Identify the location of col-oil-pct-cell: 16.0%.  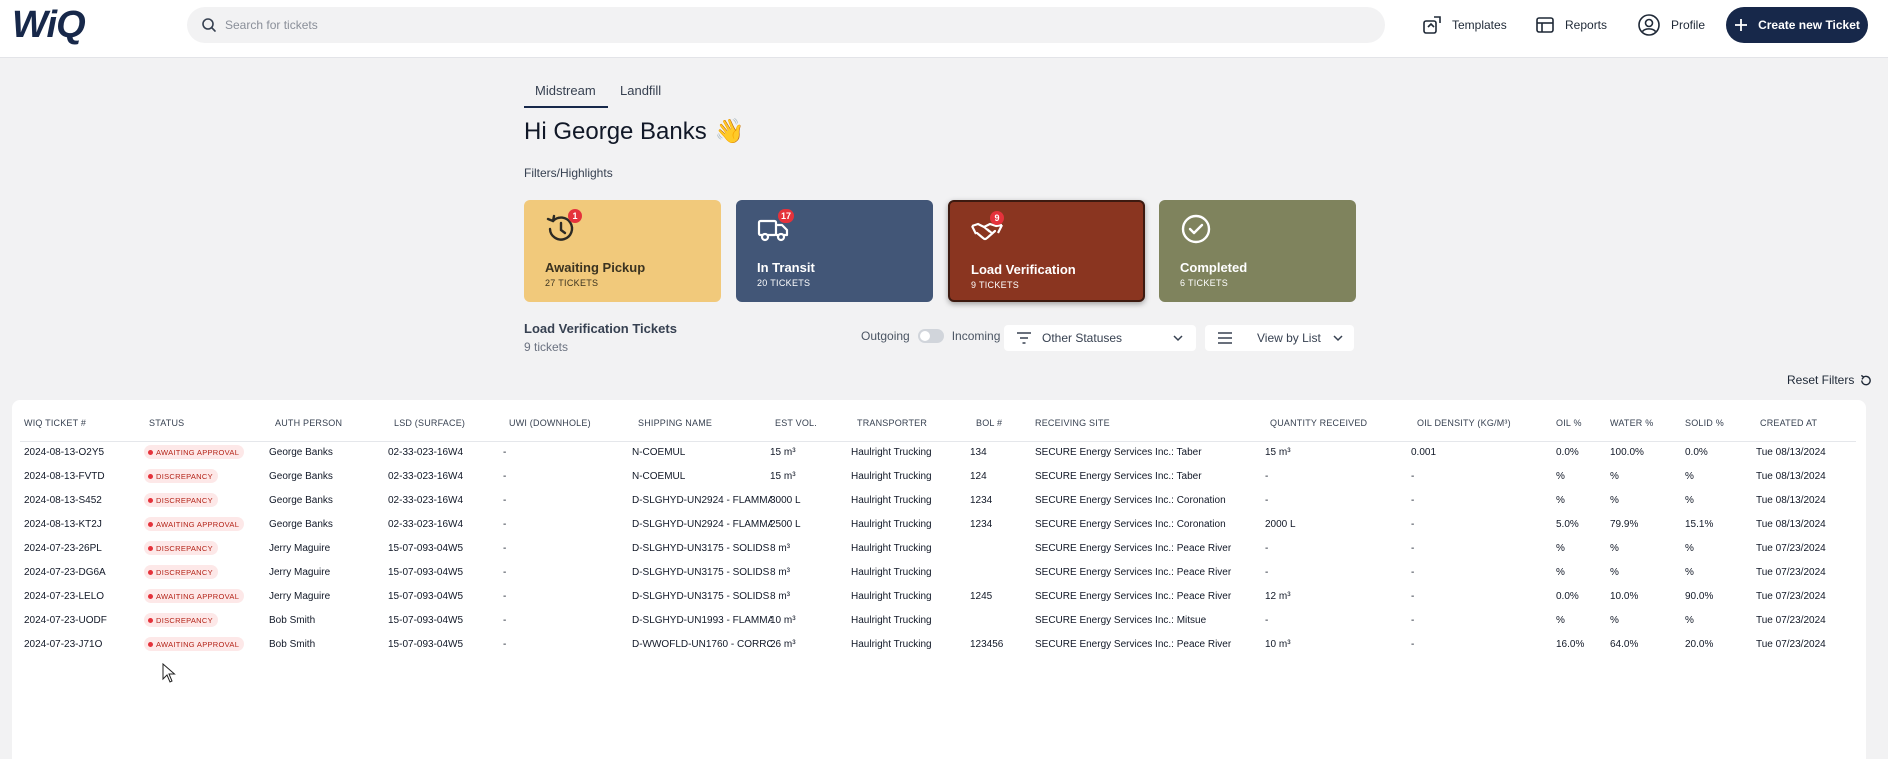
(1570, 644).